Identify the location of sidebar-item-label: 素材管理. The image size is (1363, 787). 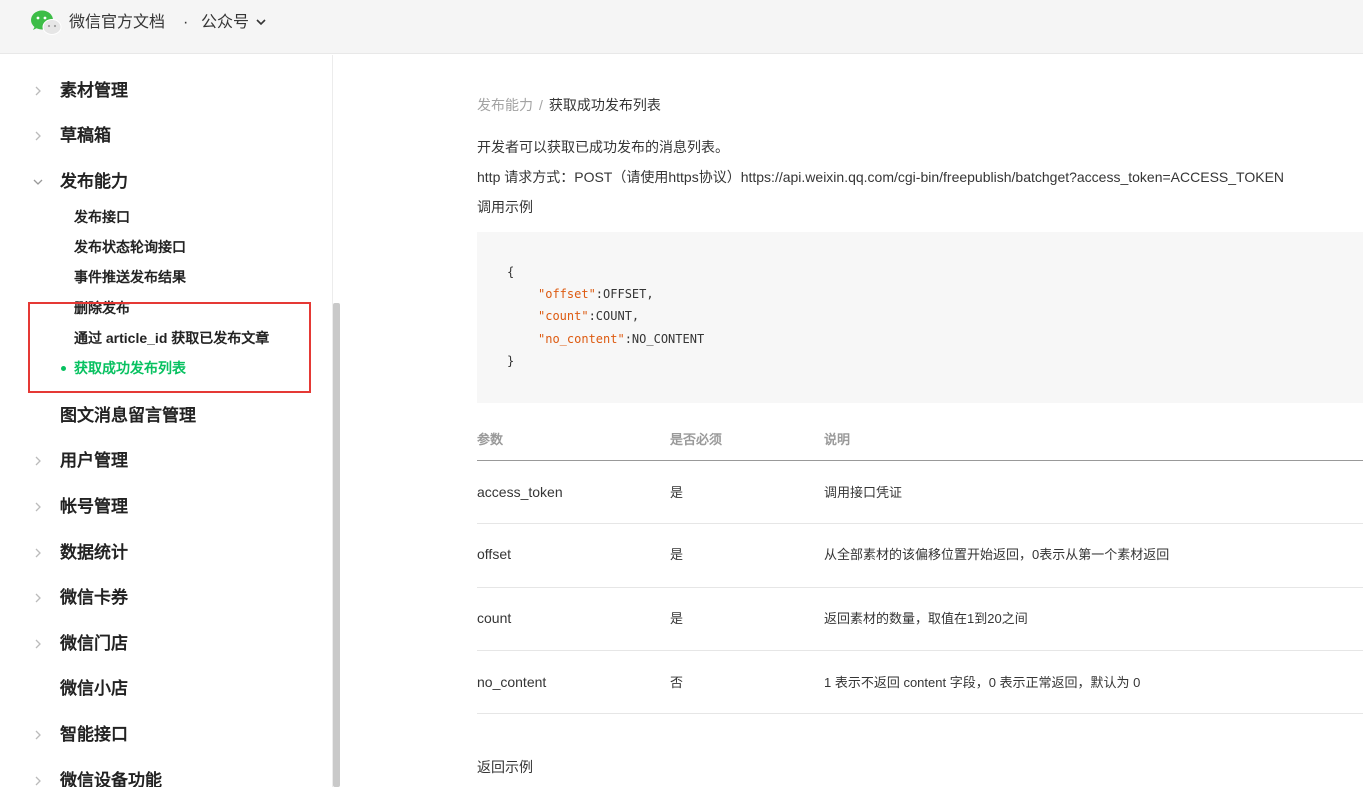
(94, 90).